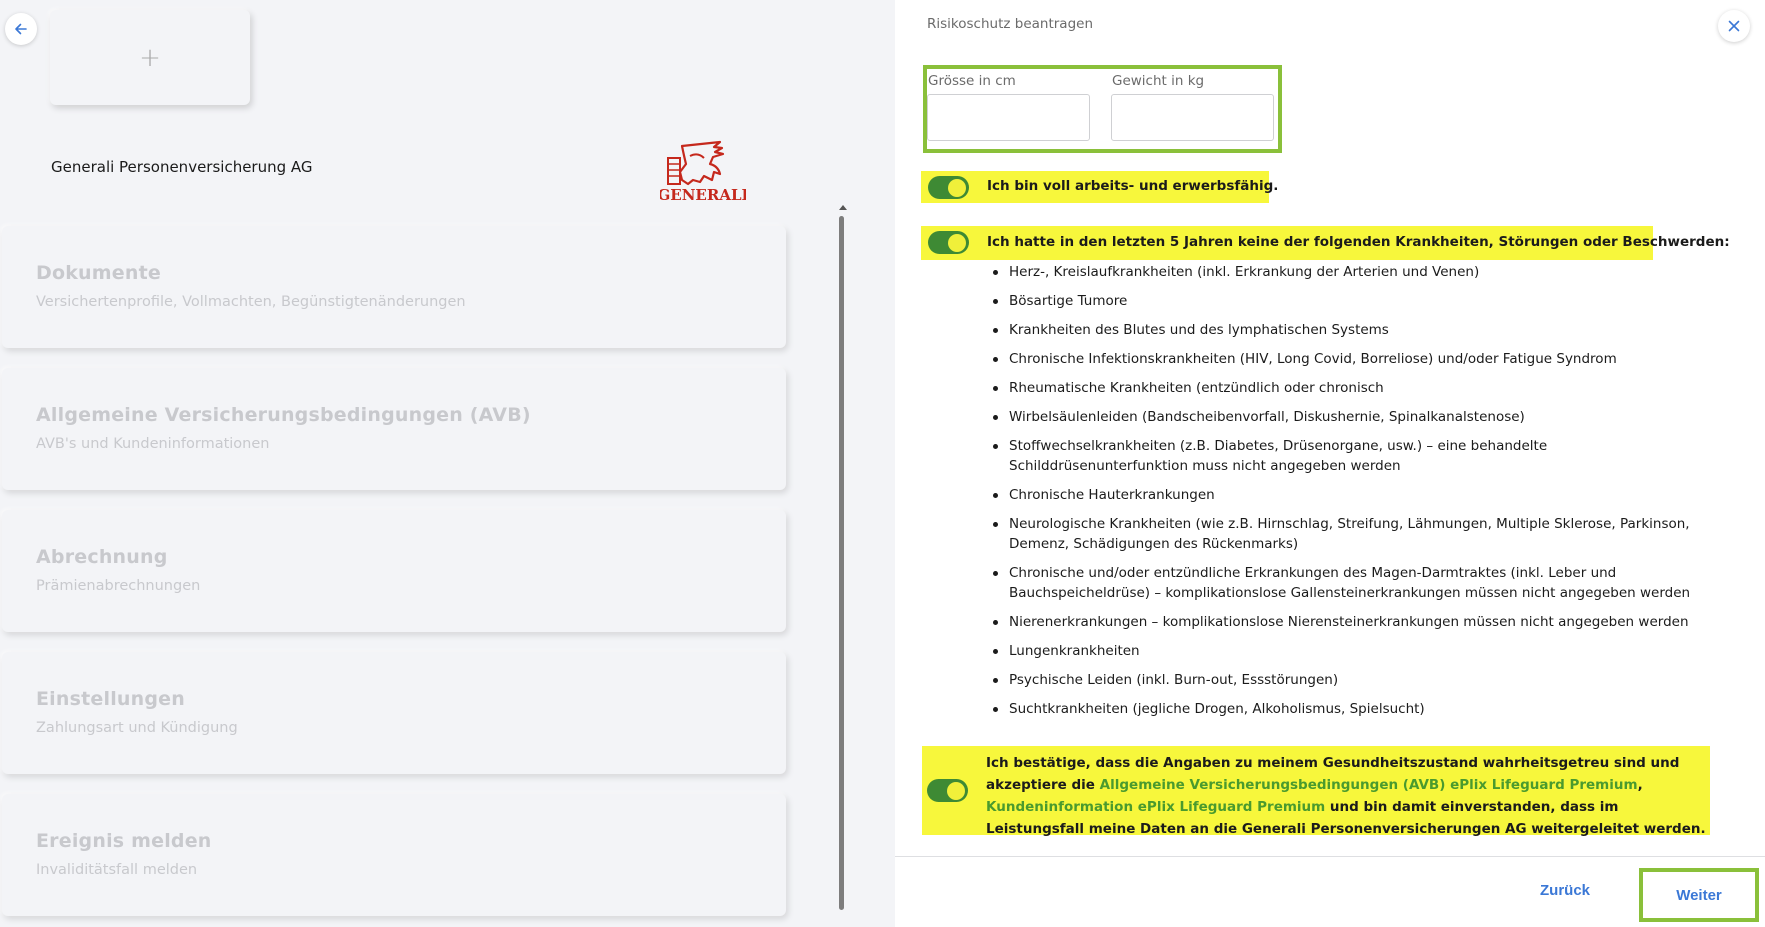  I want to click on height-field-group: Grösse in cm, so click(1008, 107).